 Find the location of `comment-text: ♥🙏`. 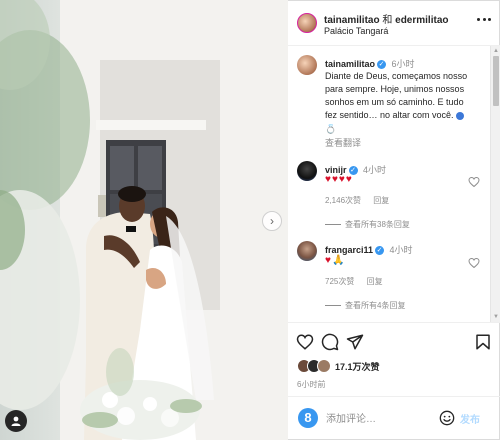

comment-text: ♥🙏 is located at coordinates (335, 260).